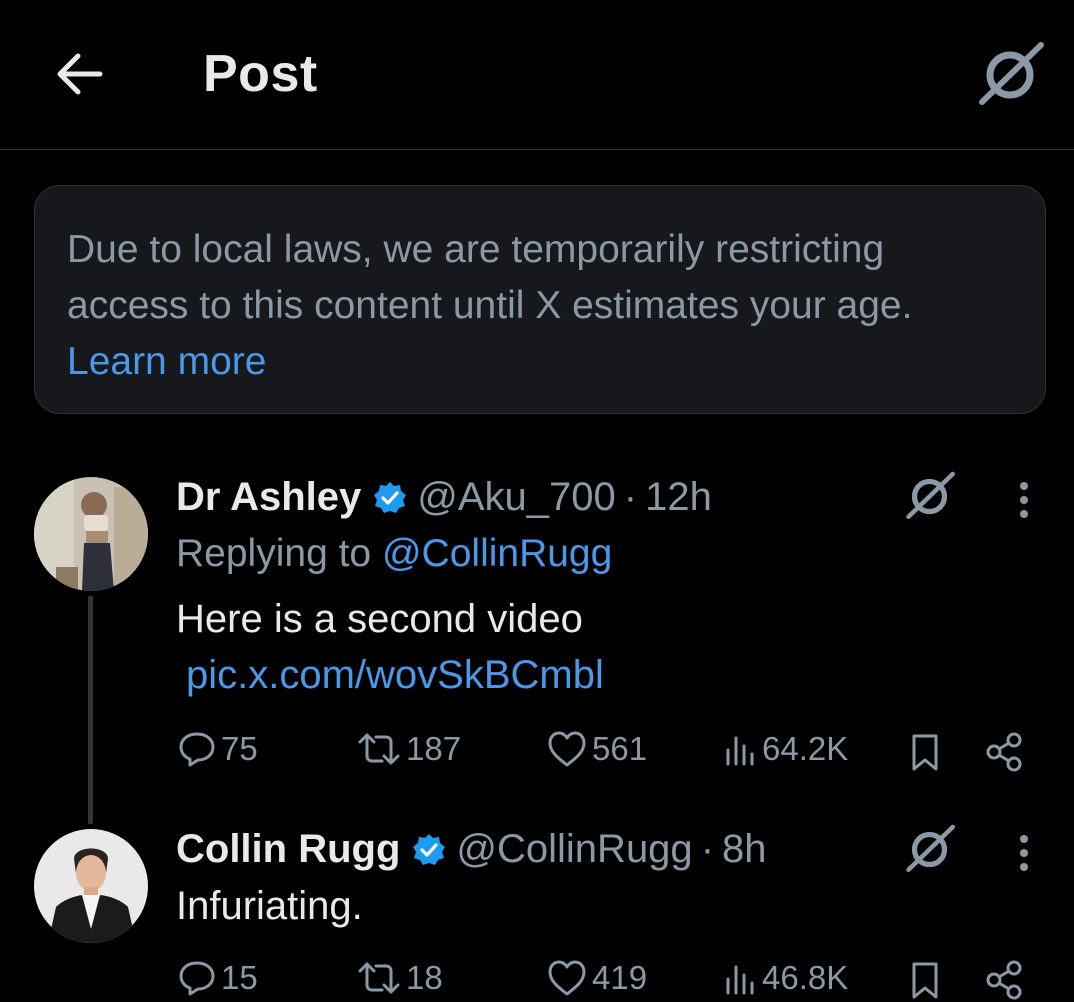  I want to click on views-count: 64.2K, so click(805, 748).